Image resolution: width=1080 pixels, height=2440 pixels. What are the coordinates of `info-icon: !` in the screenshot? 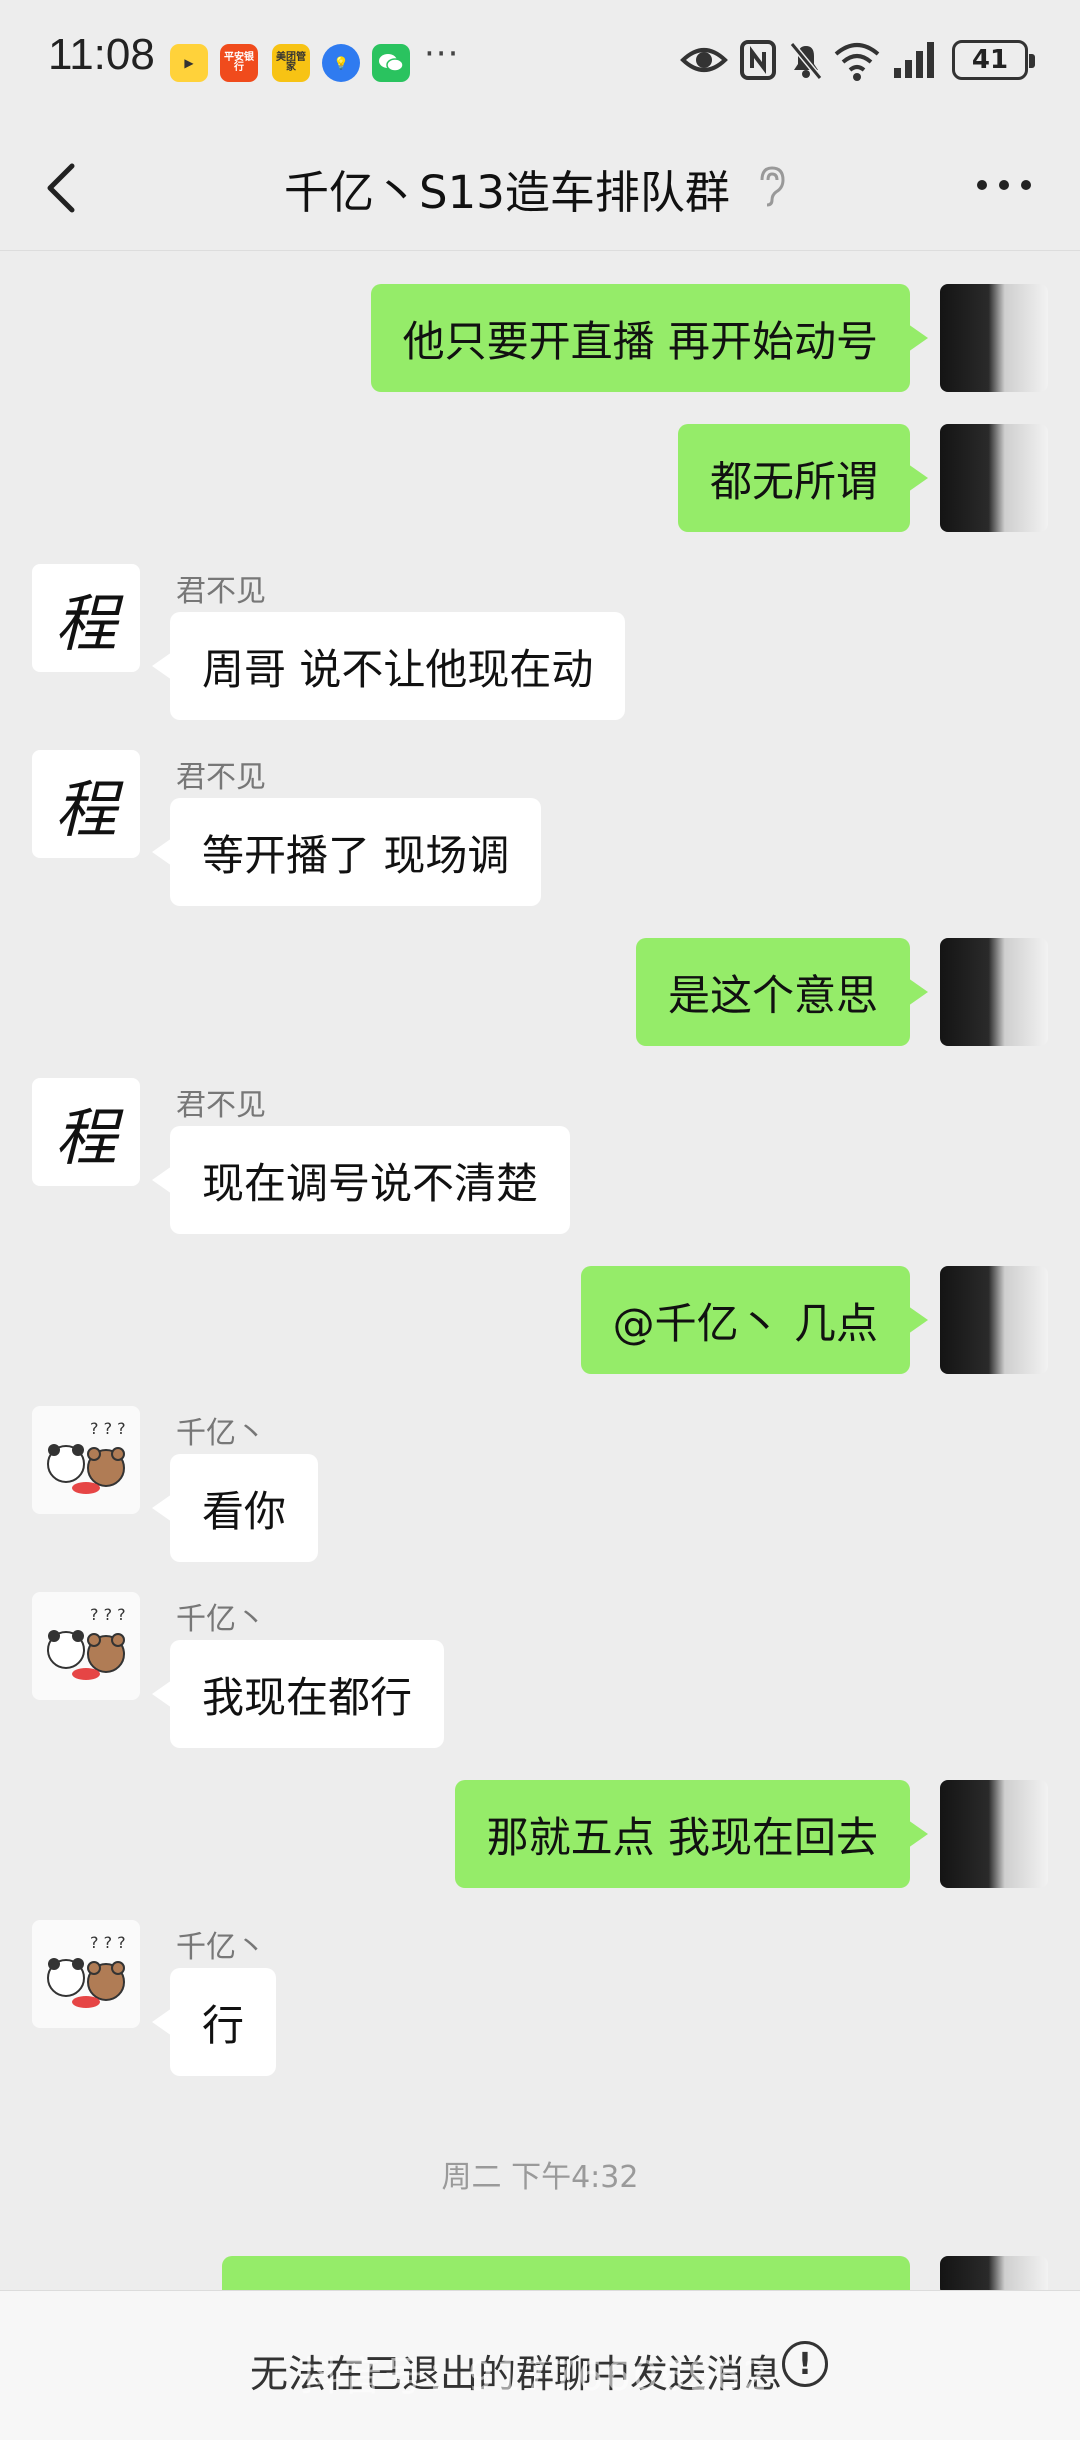 It's located at (805, 2364).